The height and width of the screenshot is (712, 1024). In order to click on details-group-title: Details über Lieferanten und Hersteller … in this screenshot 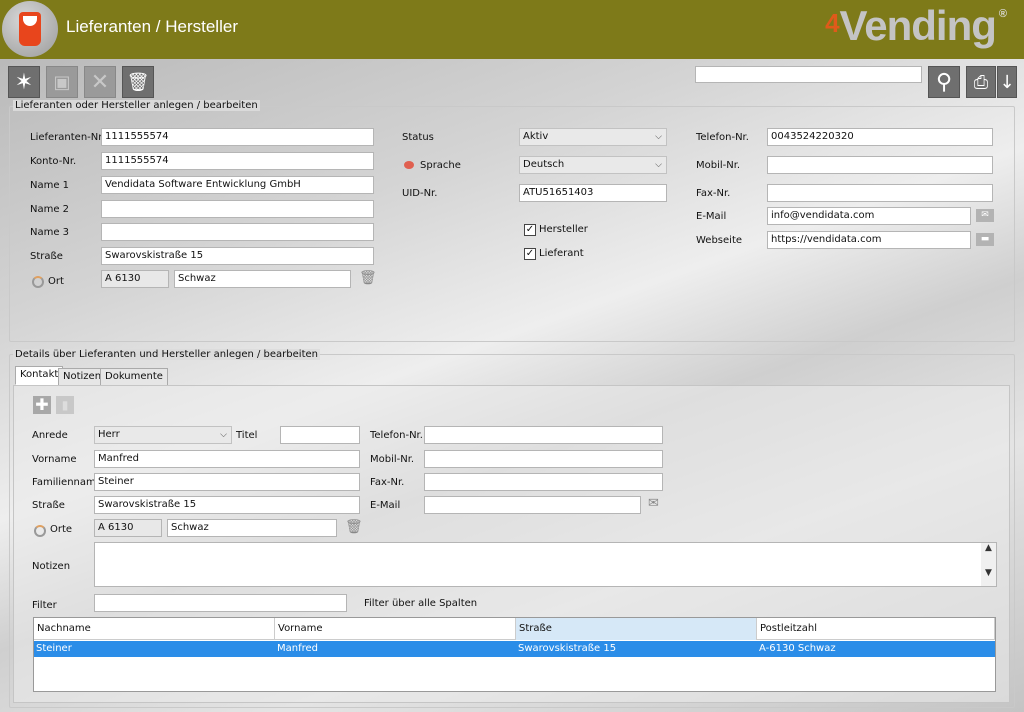, I will do `click(166, 354)`.